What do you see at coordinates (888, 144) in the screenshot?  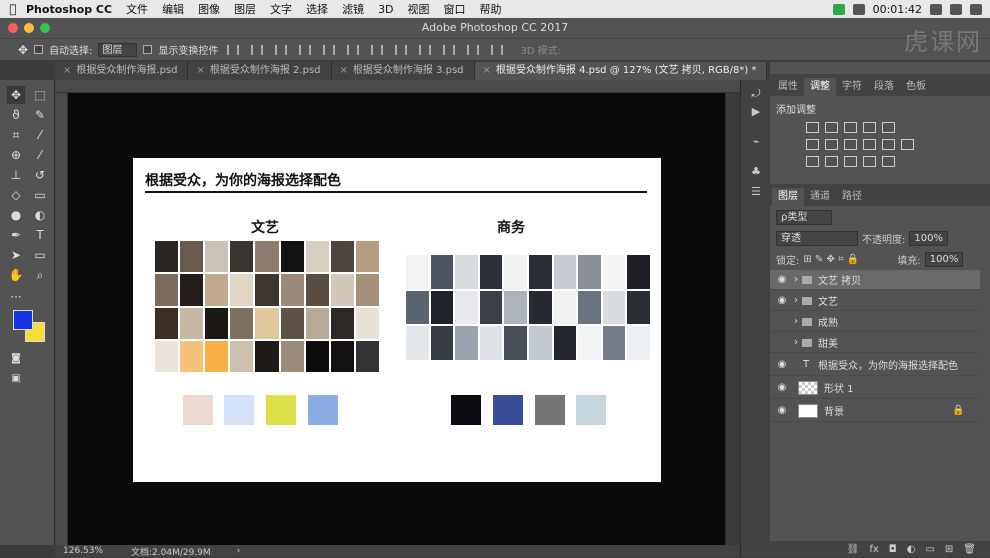 I see `channel-mixer-icon` at bounding box center [888, 144].